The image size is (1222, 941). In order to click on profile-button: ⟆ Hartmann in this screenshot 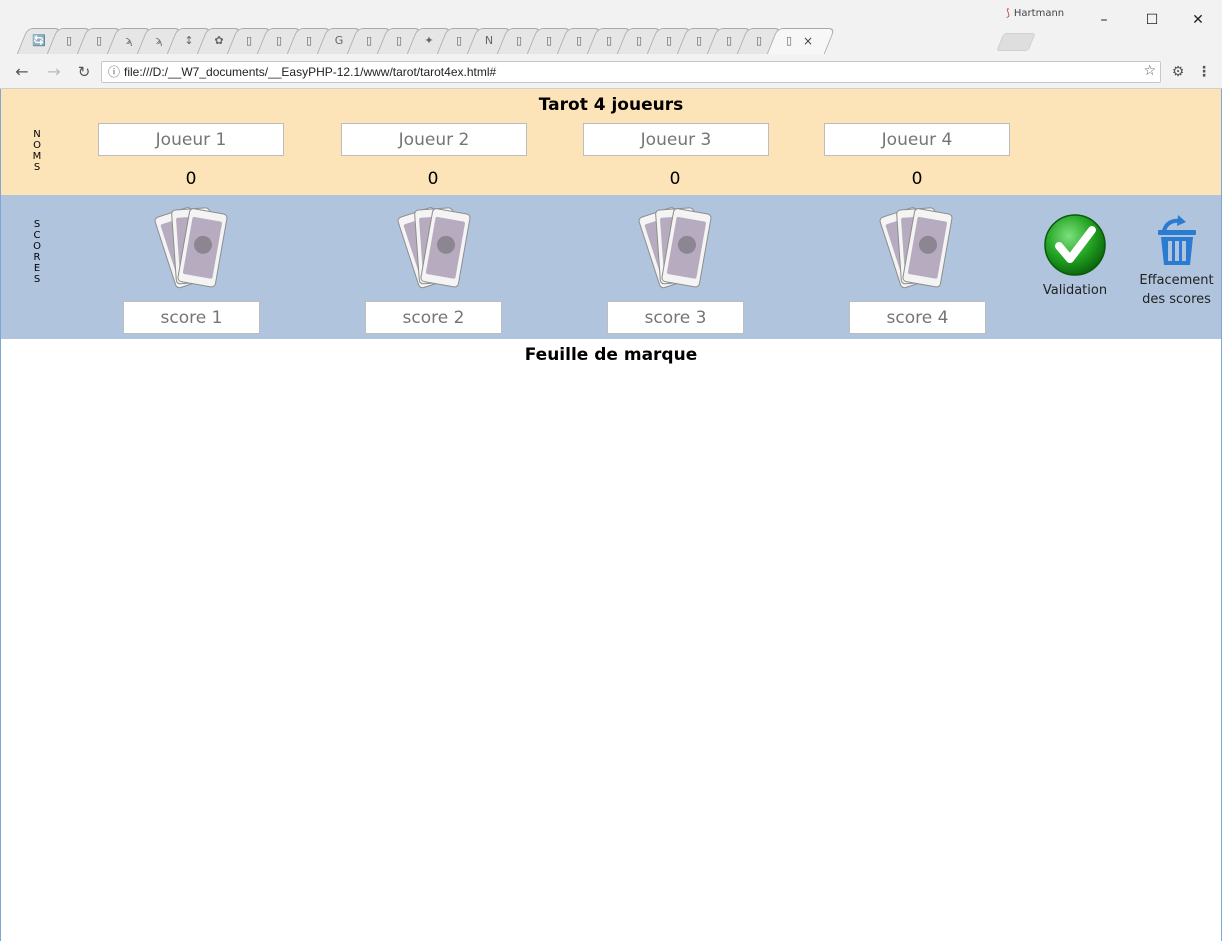, I will do `click(1035, 13)`.